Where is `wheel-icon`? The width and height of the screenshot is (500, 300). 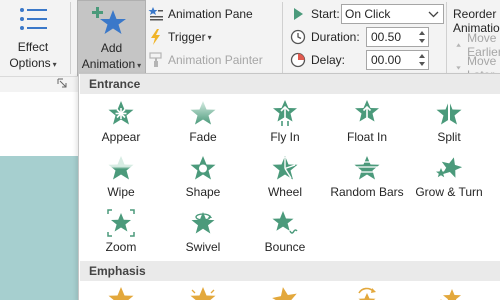
wheel-icon is located at coordinates (285, 168).